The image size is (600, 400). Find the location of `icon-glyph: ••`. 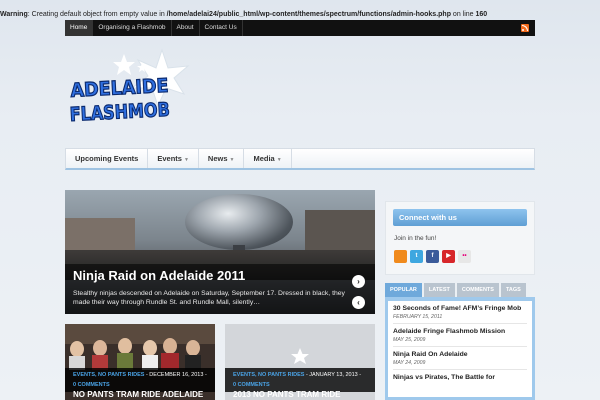

icon-glyph: •• is located at coordinates (464, 256).